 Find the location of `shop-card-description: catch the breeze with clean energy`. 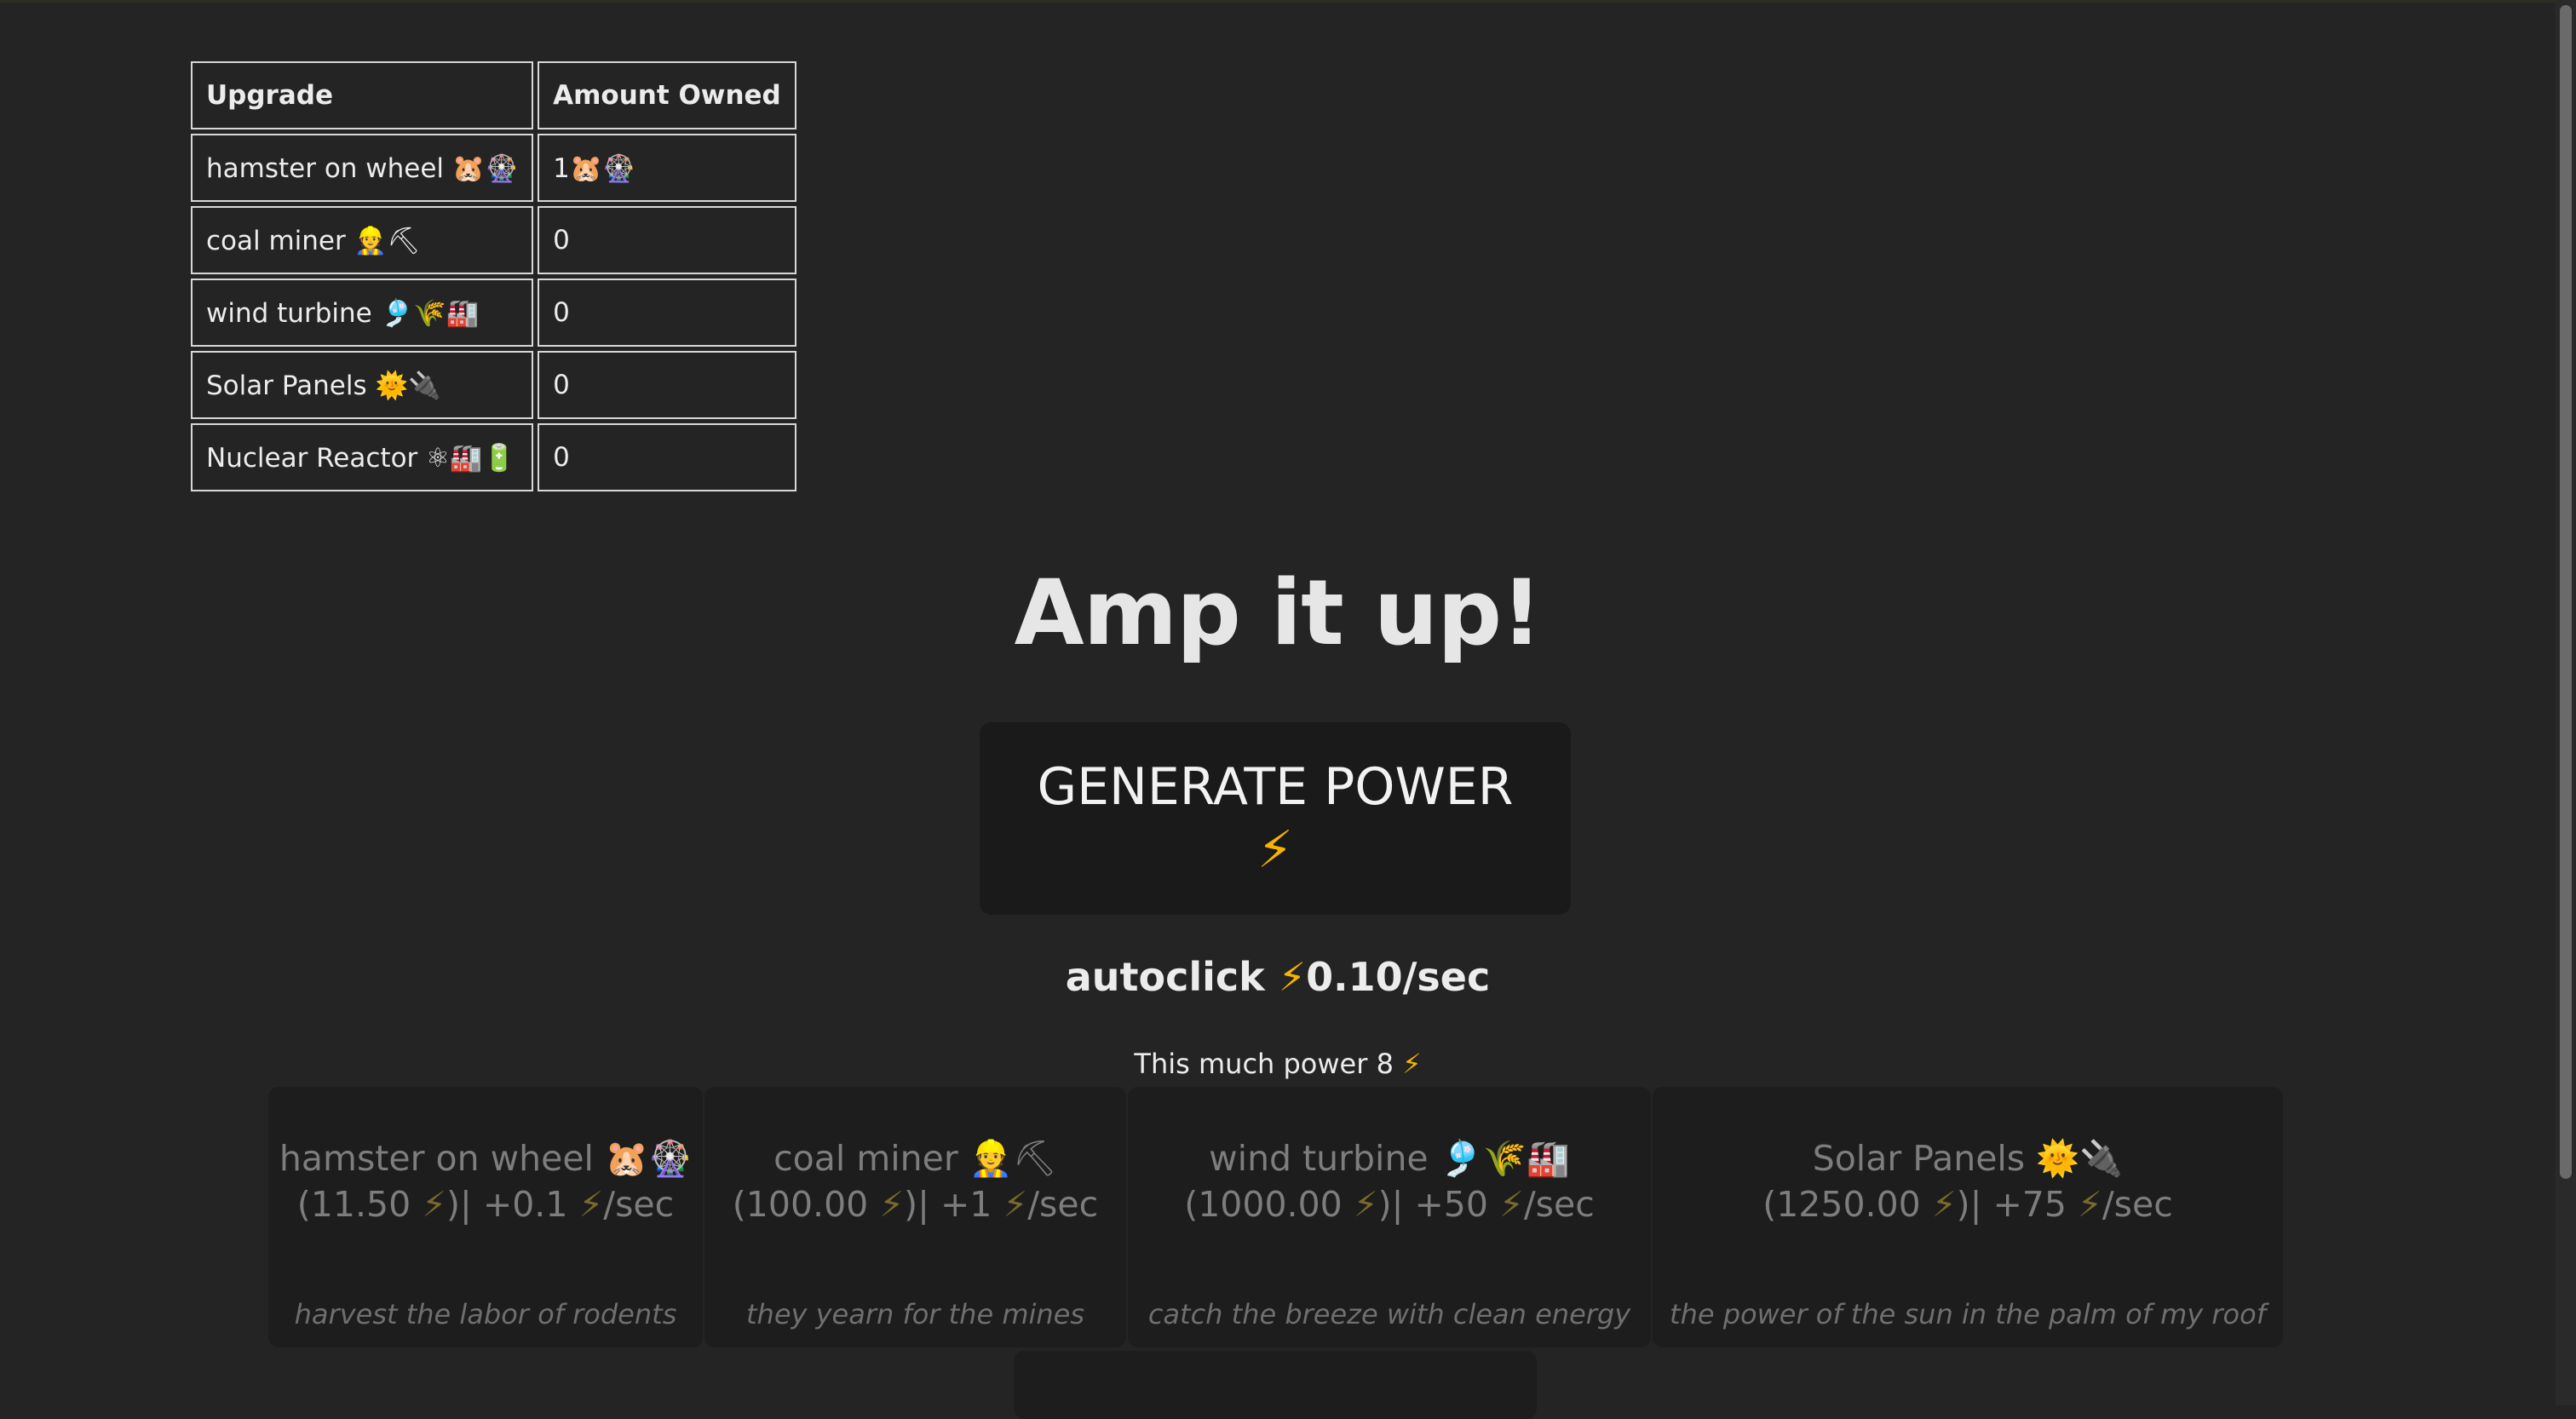

shop-card-description: catch the breeze with clean energy is located at coordinates (1389, 1314).